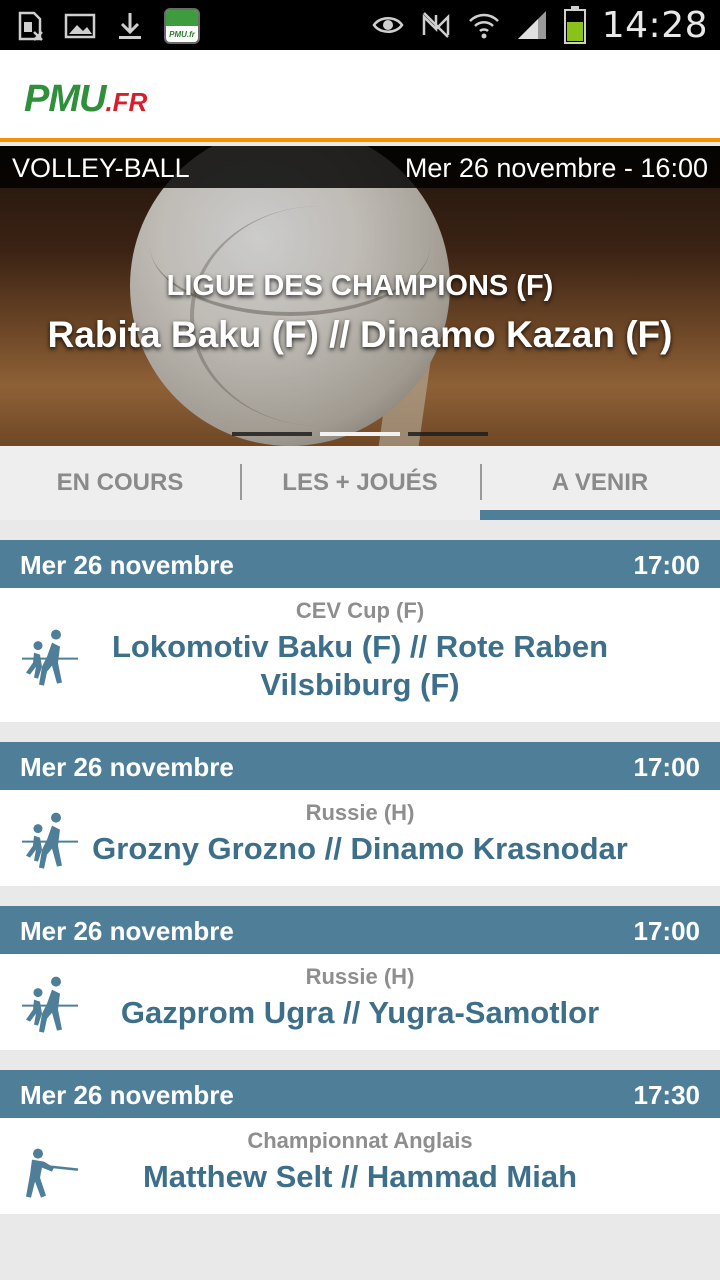 The width and height of the screenshot is (720, 1280). What do you see at coordinates (360, 1094) in the screenshot?
I see `event-header: Mer 26 novembre 17:30` at bounding box center [360, 1094].